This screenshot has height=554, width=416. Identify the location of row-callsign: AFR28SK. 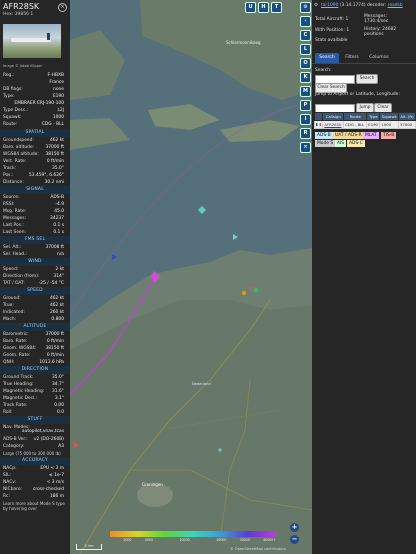
(333, 124).